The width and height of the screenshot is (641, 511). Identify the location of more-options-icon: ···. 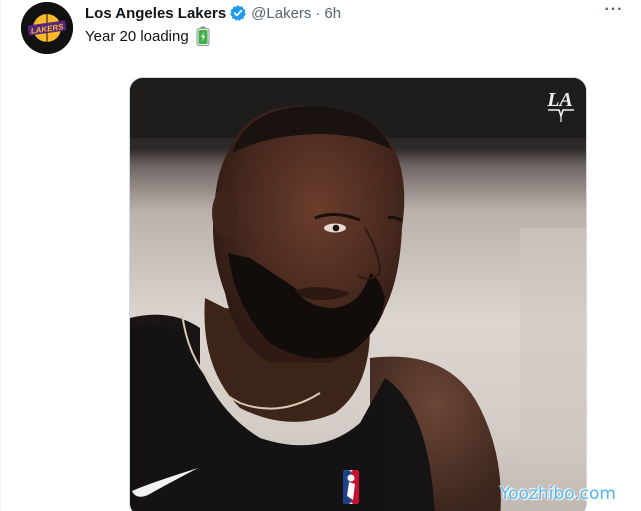
(614, 13).